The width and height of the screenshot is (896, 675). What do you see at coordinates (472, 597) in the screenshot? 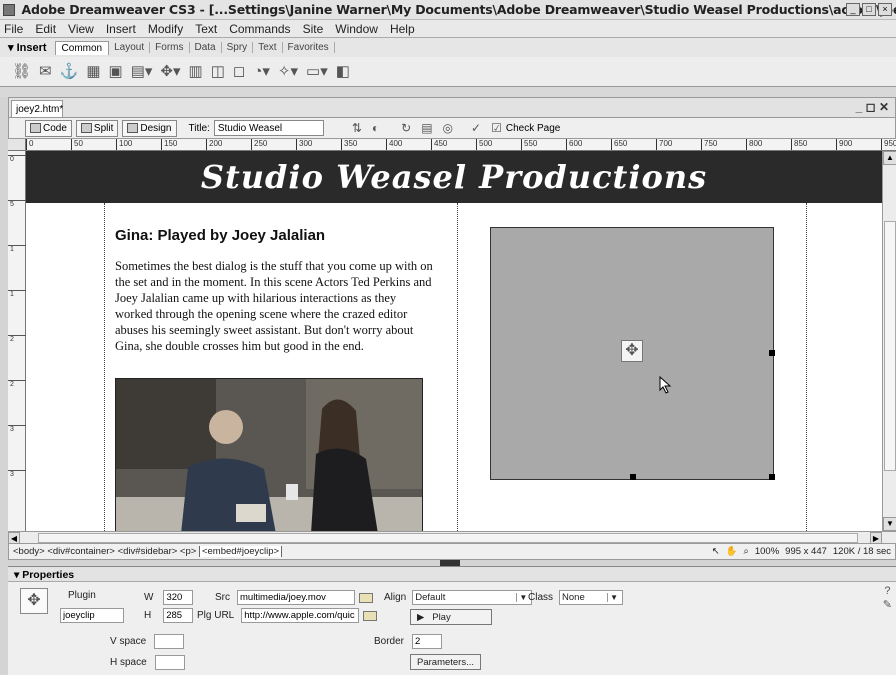
I see `align-select: Default ▼` at bounding box center [472, 597].